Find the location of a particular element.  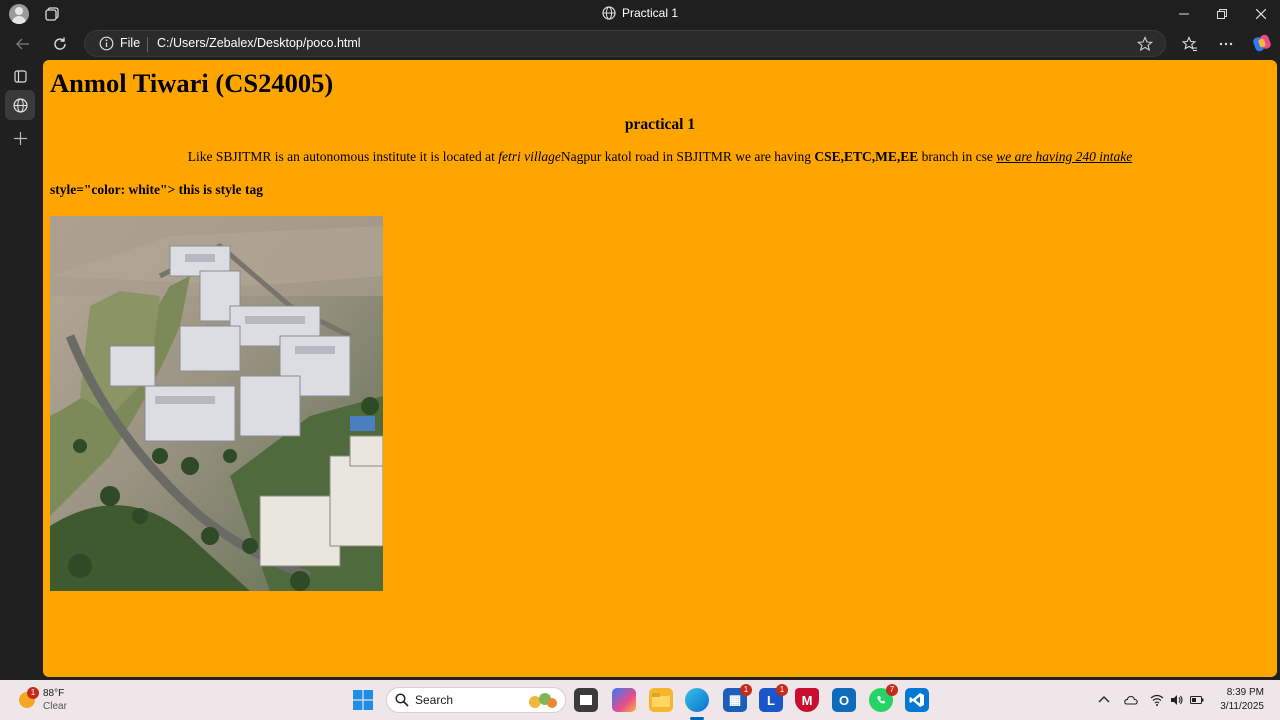

copilot-app-button is located at coordinates (624, 700).